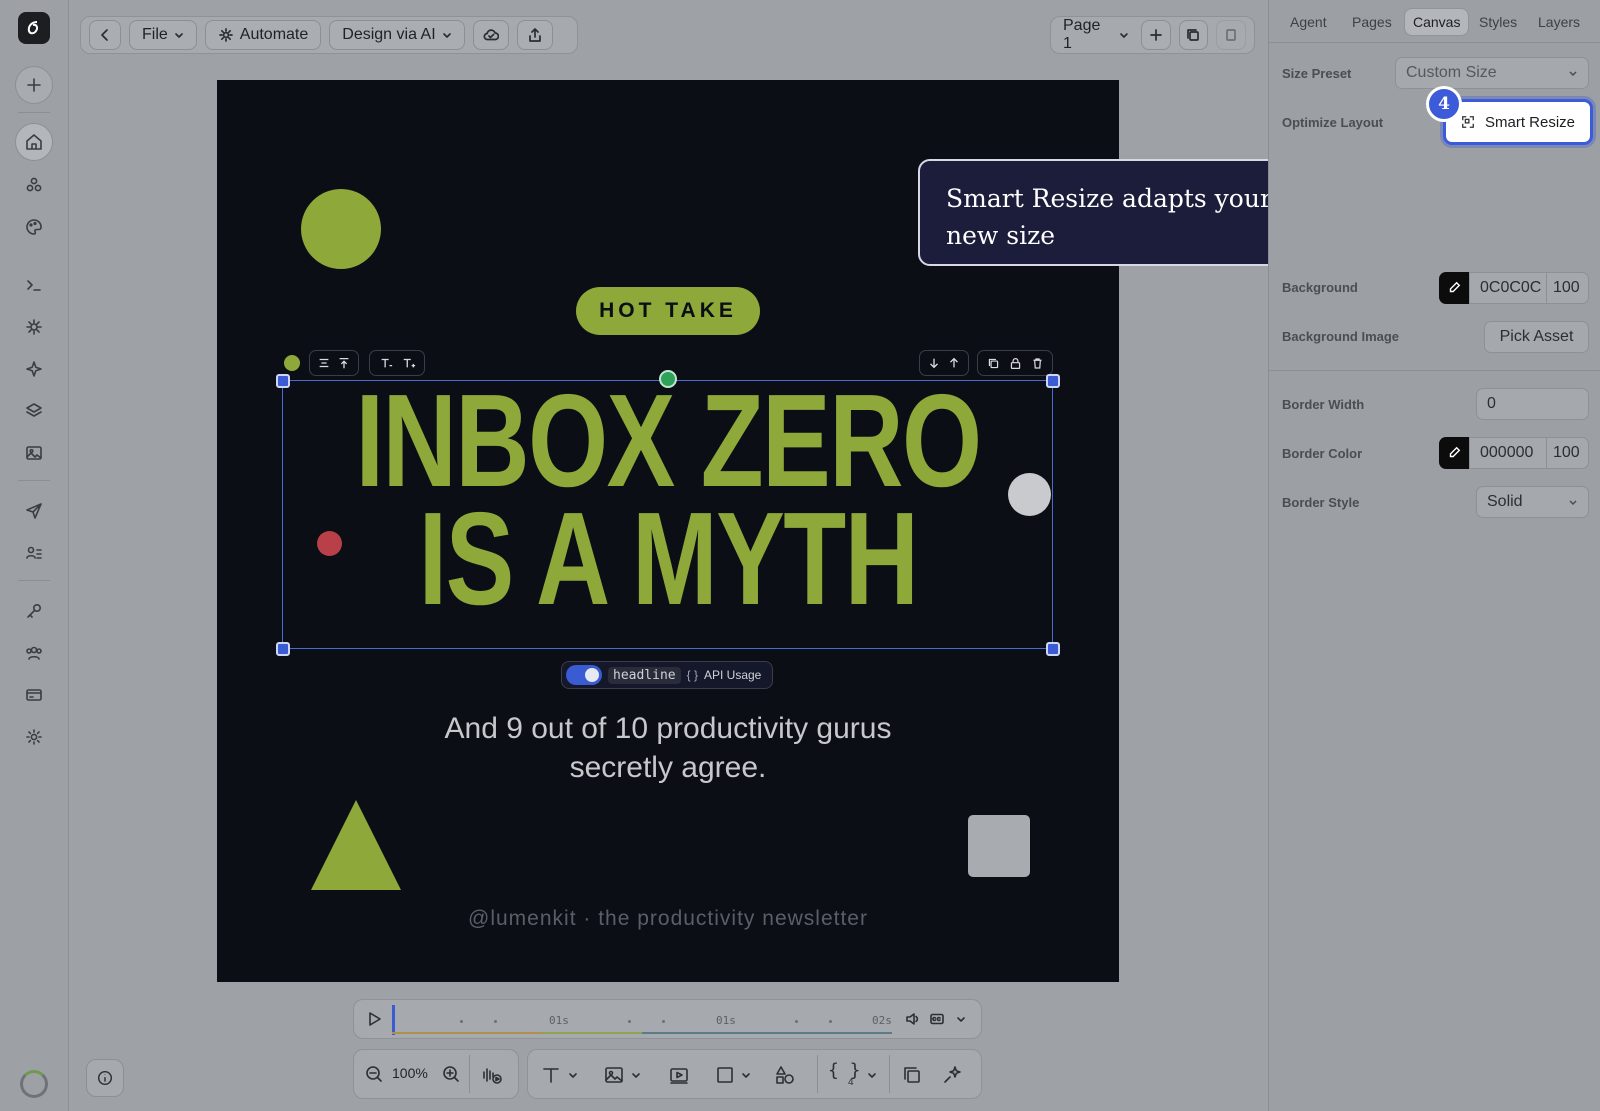 This screenshot has height=1111, width=1600. Describe the element at coordinates (1498, 22) in the screenshot. I see `tab-styles: Styles` at that location.